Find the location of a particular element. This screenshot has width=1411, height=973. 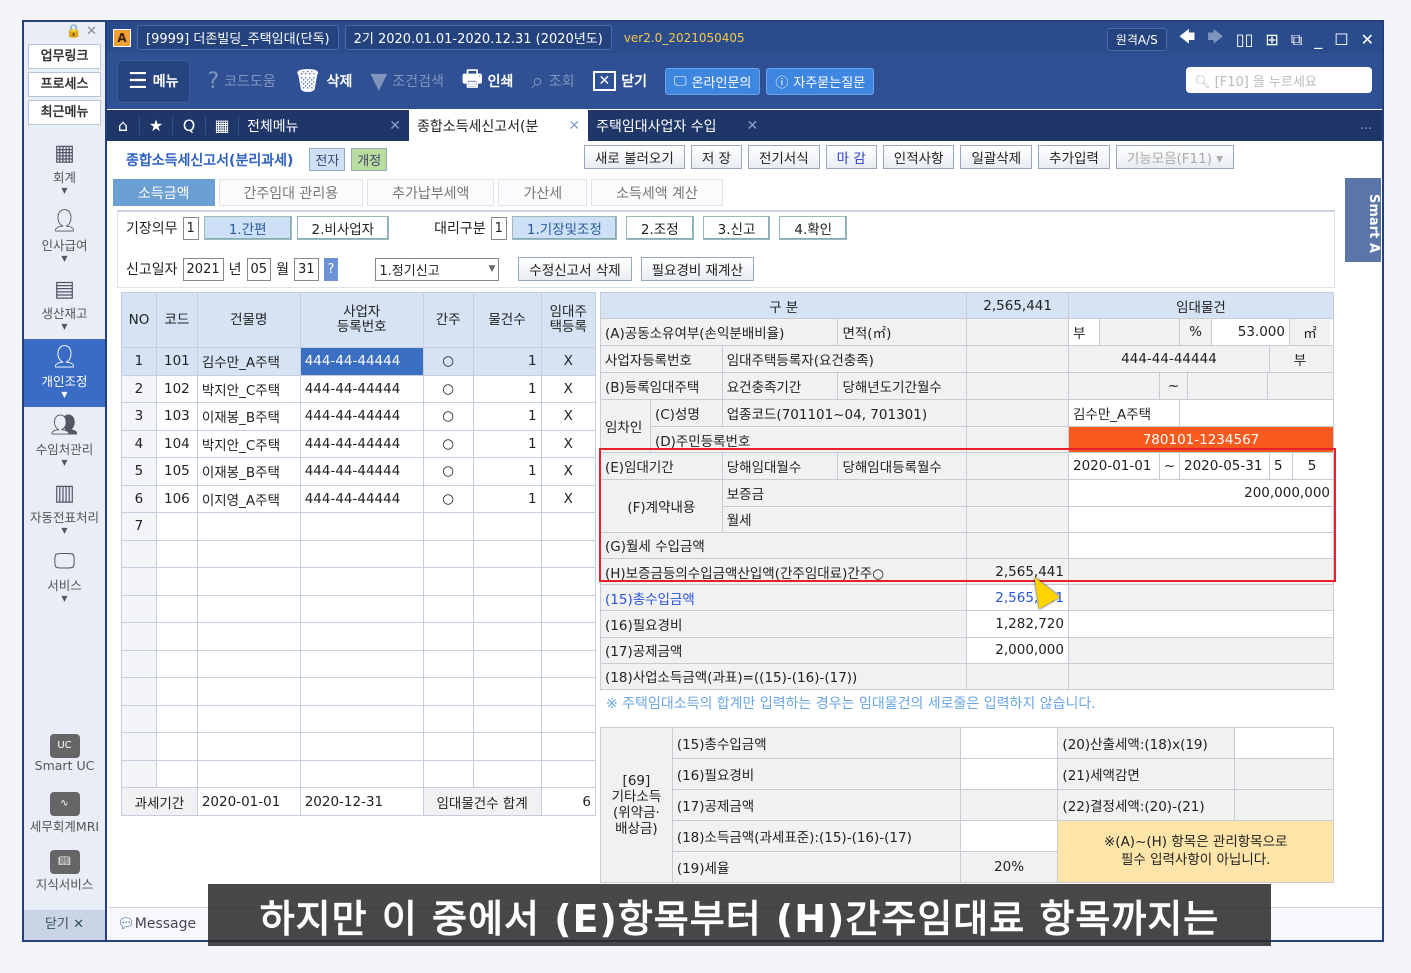

sidebar-lock-close: 🔒 ✕ is located at coordinates (64, 31).